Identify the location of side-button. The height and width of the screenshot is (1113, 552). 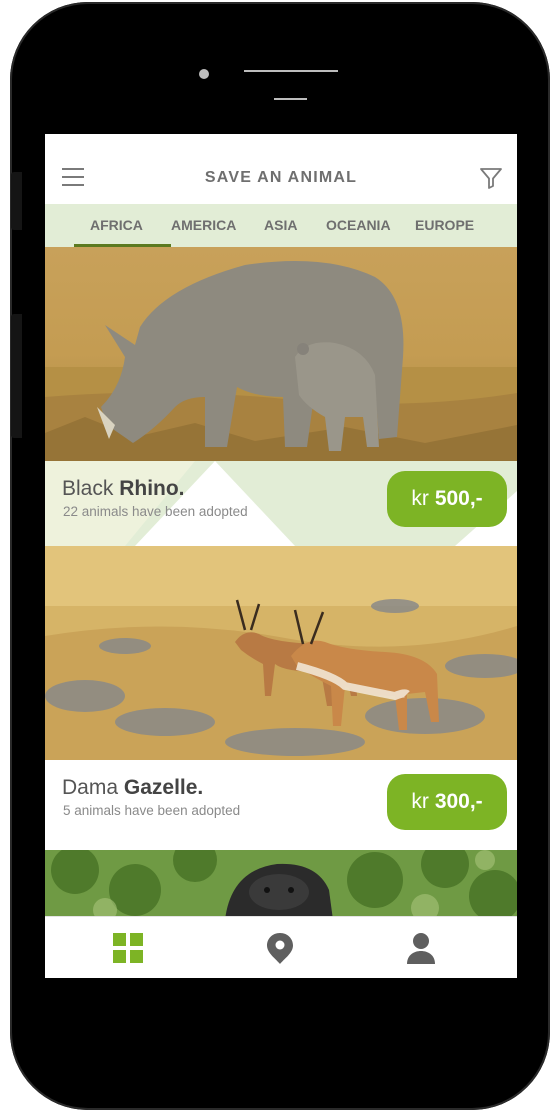
(16, 376).